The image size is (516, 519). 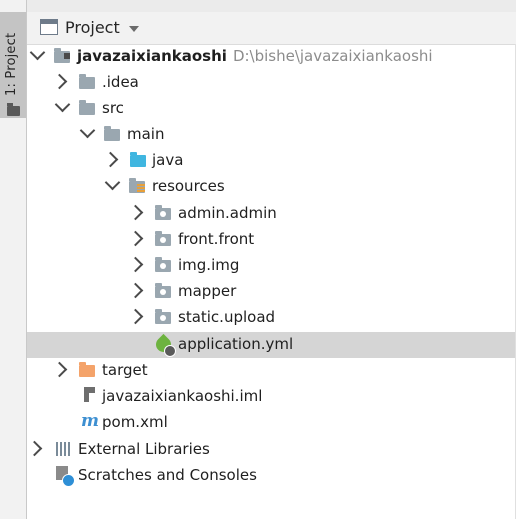 I want to click on tree-item-label: src, so click(x=113, y=108).